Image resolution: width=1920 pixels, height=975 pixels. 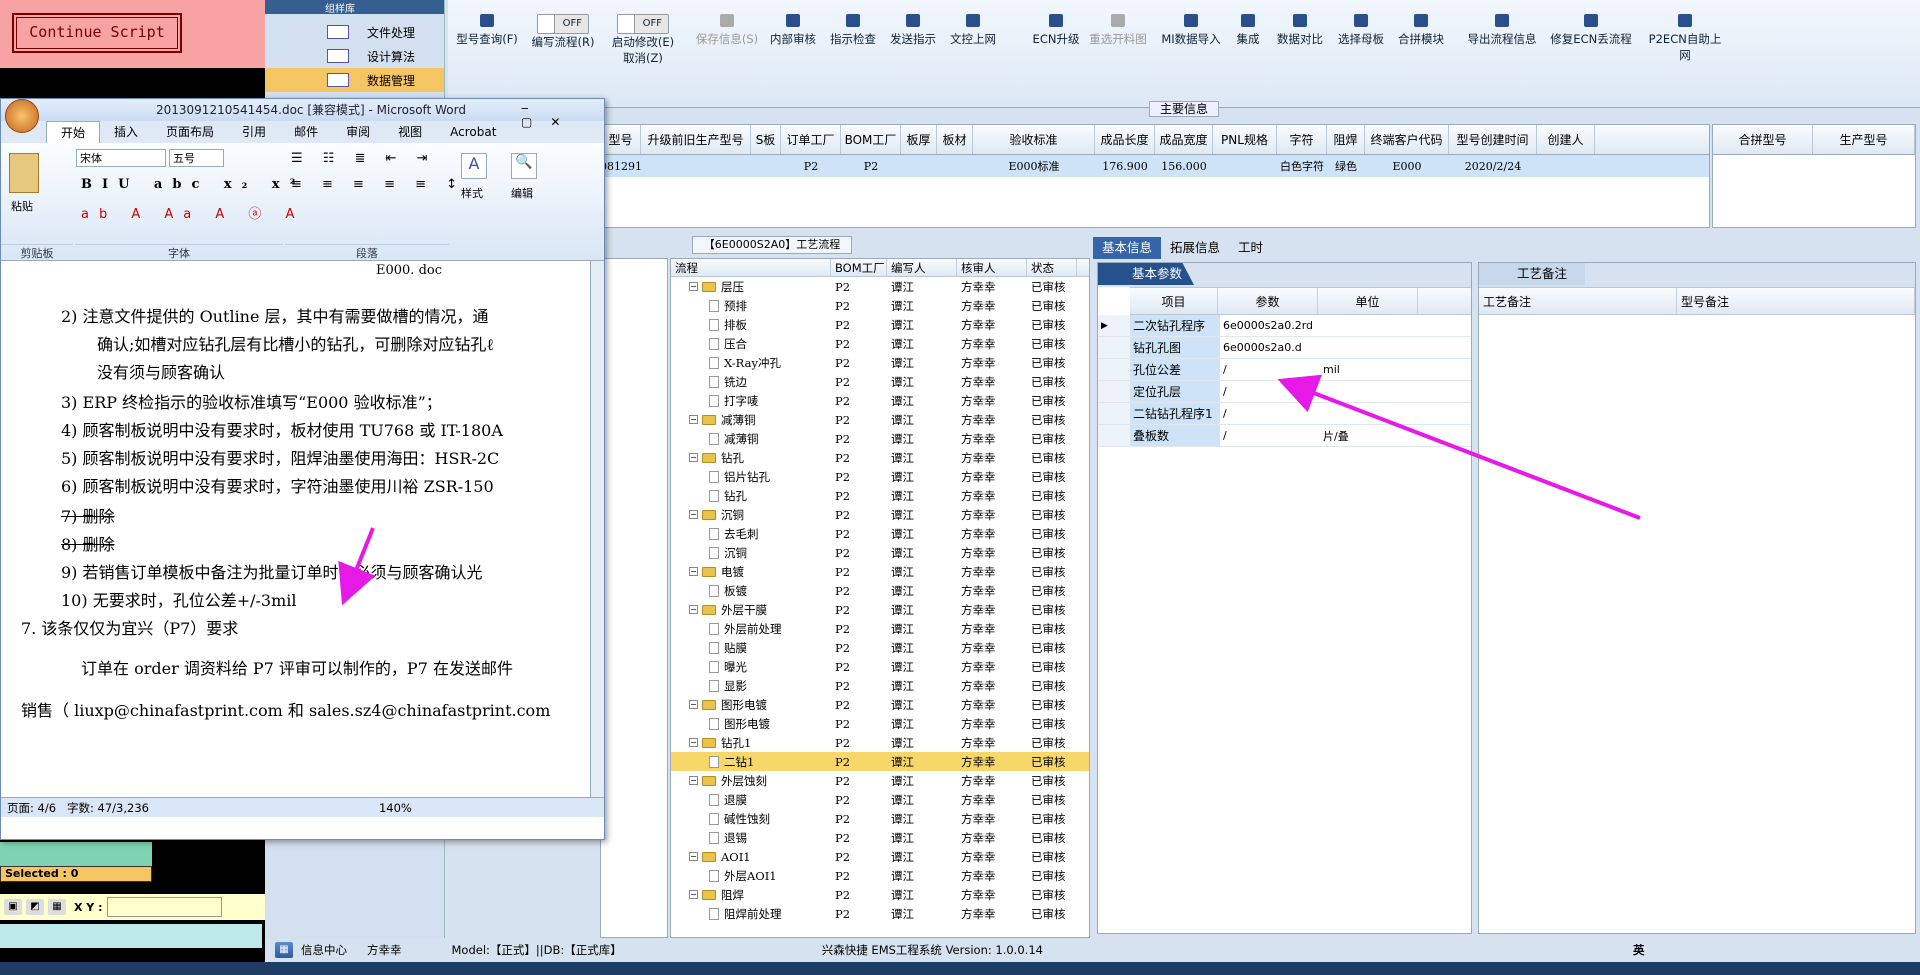 I want to click on window-controls: ‒▢✕, so click(x=562, y=115).